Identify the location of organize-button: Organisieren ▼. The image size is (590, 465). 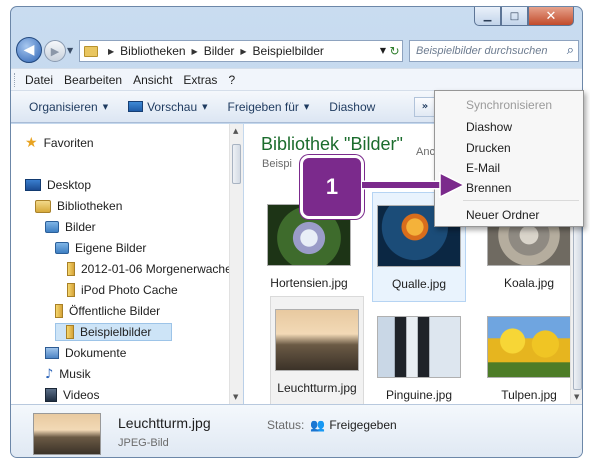
(68, 107).